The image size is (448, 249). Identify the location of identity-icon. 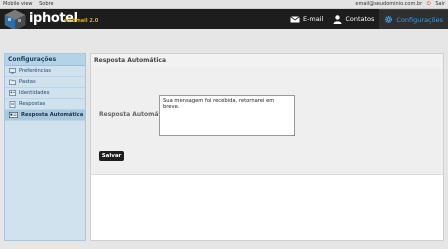
(12, 93).